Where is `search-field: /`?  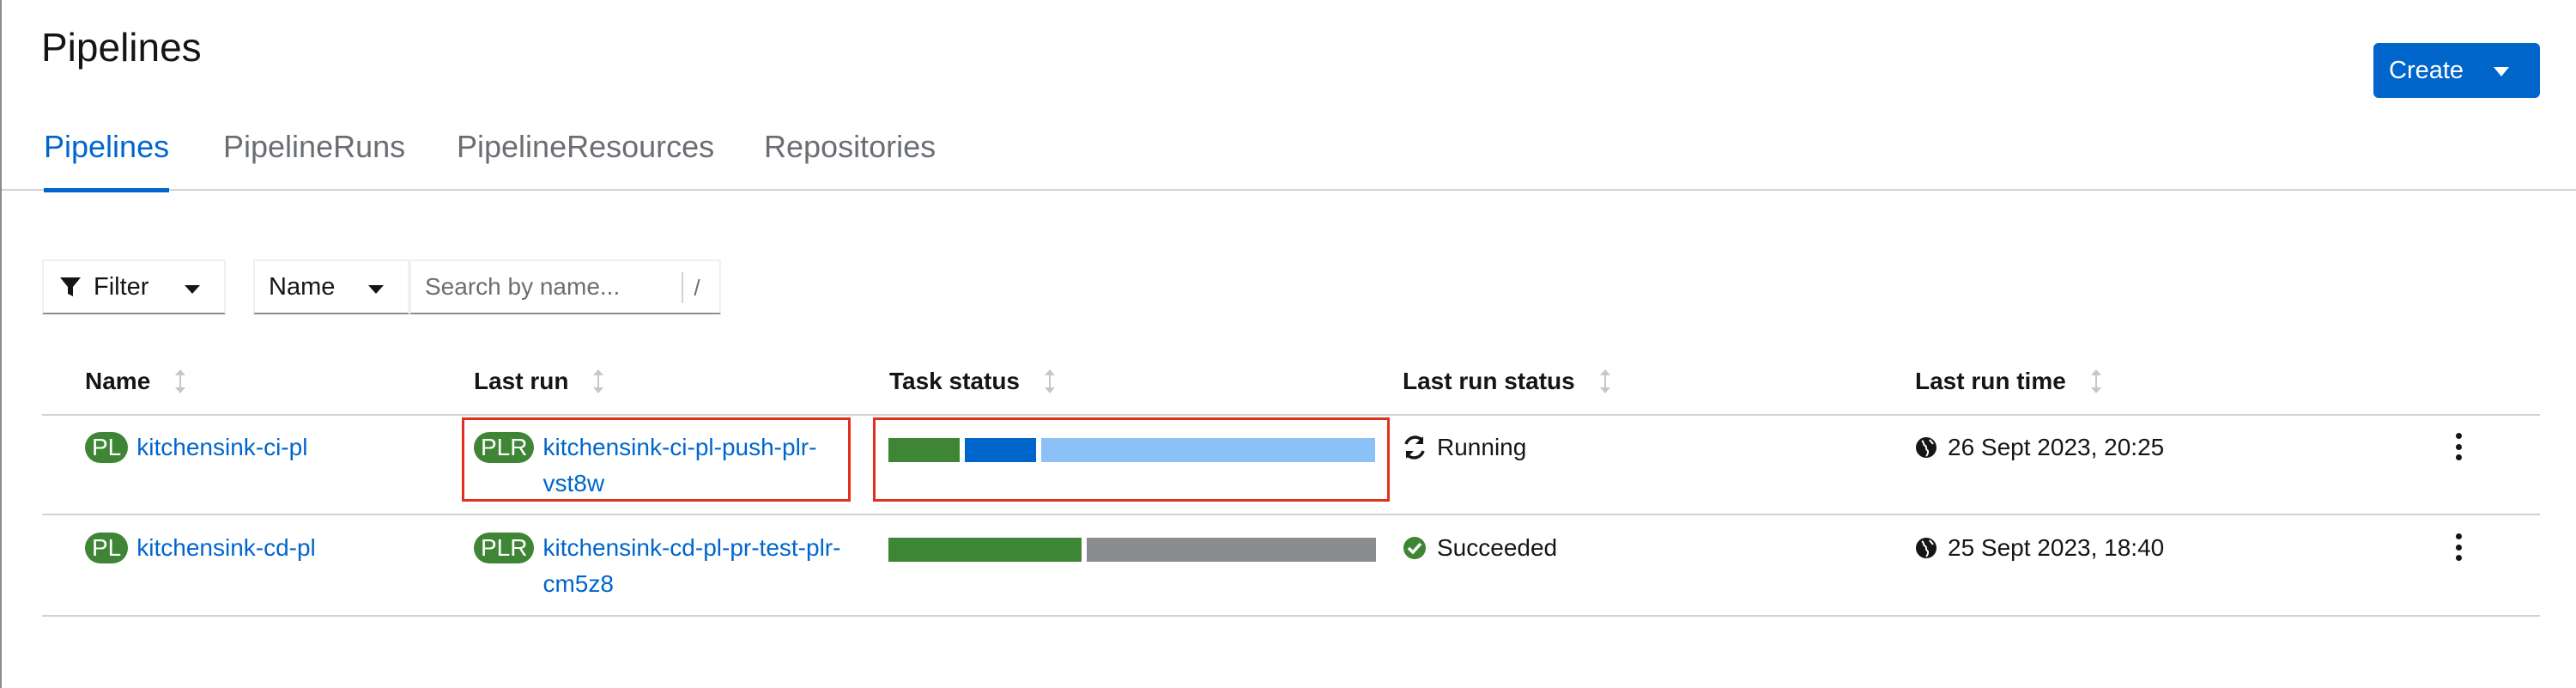 search-field: / is located at coordinates (565, 286).